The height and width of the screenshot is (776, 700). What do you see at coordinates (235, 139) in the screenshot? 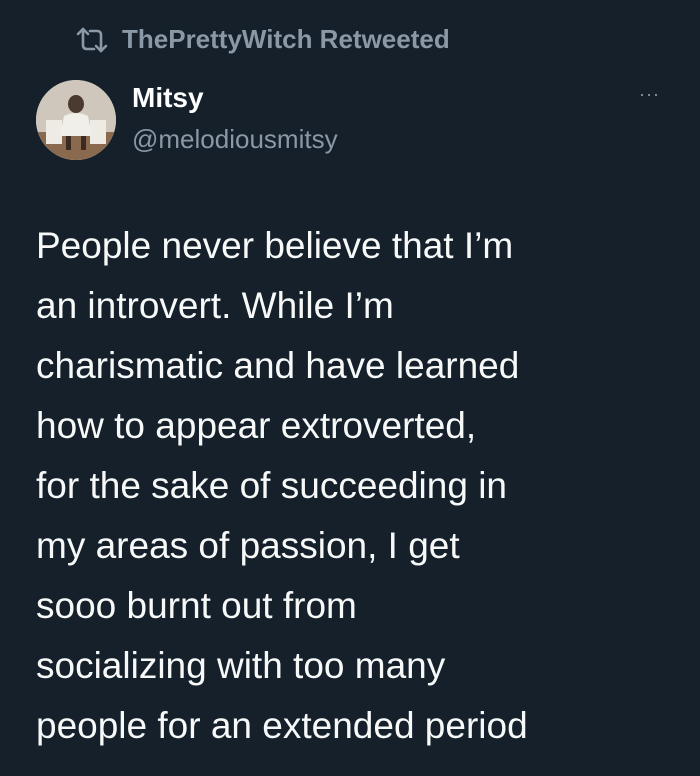
I see `user-handle: @melodiousmitsy` at bounding box center [235, 139].